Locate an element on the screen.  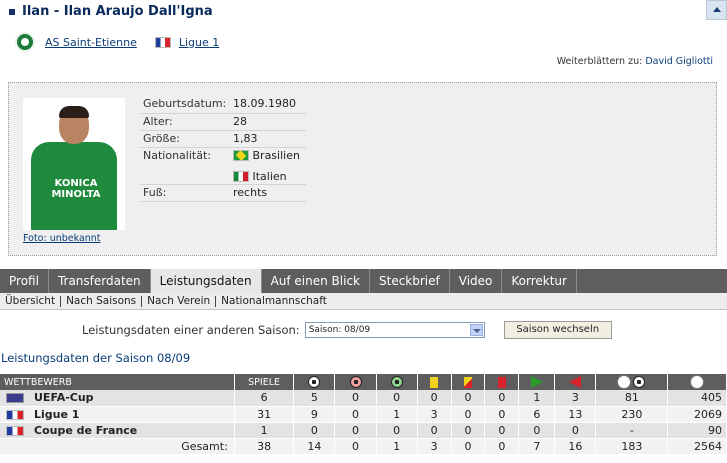
own-goal-icon is located at coordinates (355, 382).